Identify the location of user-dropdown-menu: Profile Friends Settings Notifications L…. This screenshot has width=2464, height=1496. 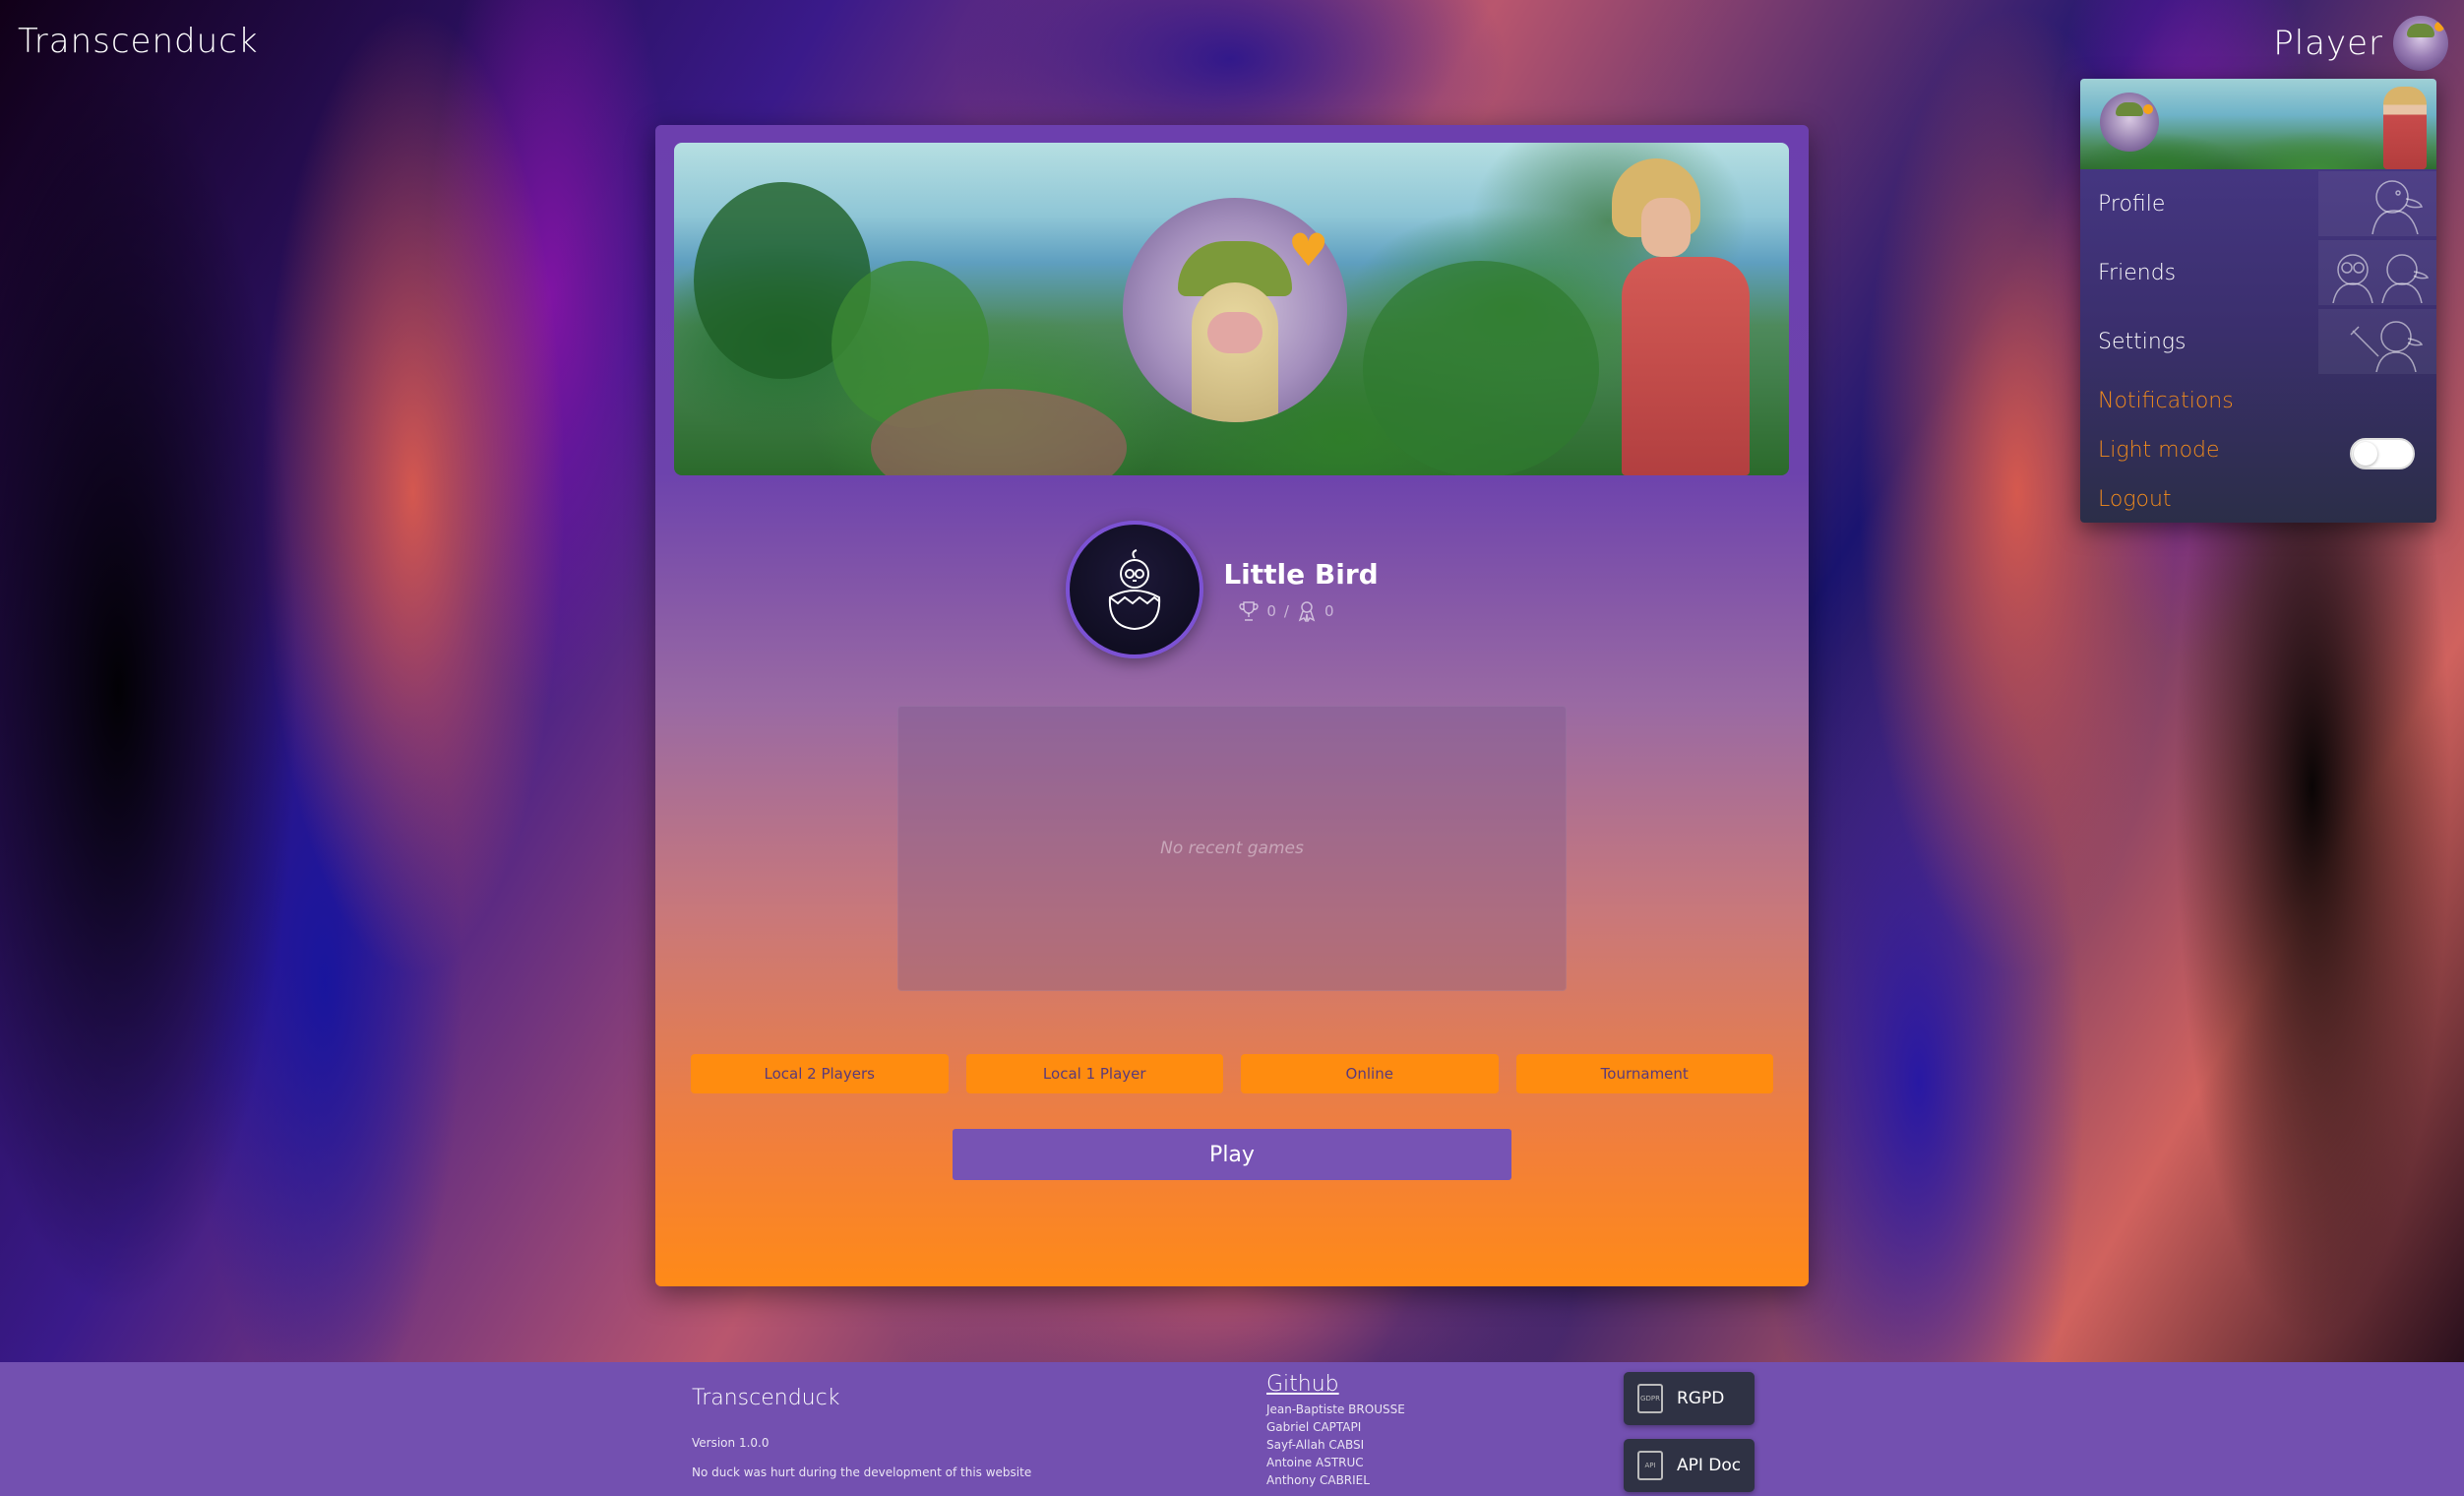
(2258, 301).